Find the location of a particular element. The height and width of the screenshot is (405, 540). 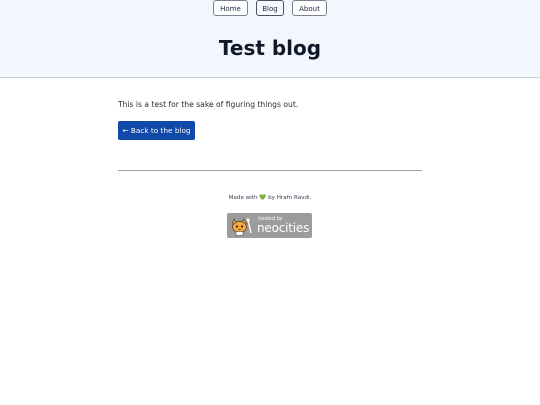

made-with-label: Made with is located at coordinates (243, 198).